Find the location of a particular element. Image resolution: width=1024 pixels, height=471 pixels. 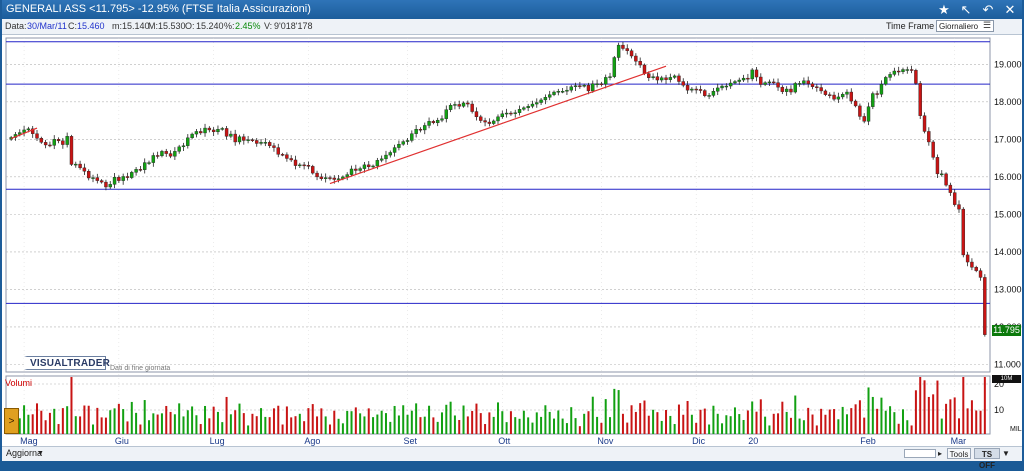

y-tick-label: 16.000 is located at coordinates (1008, 177).